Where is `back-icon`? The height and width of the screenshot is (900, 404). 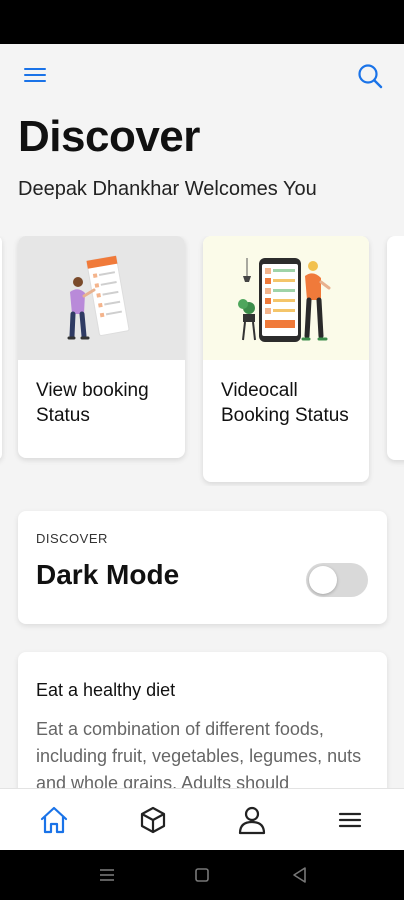
back-icon is located at coordinates (300, 875).